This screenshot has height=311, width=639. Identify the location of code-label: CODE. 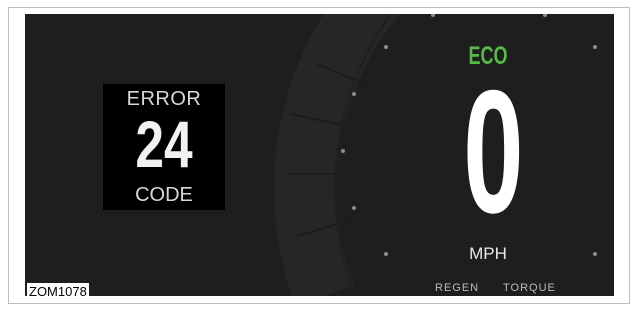
(164, 195).